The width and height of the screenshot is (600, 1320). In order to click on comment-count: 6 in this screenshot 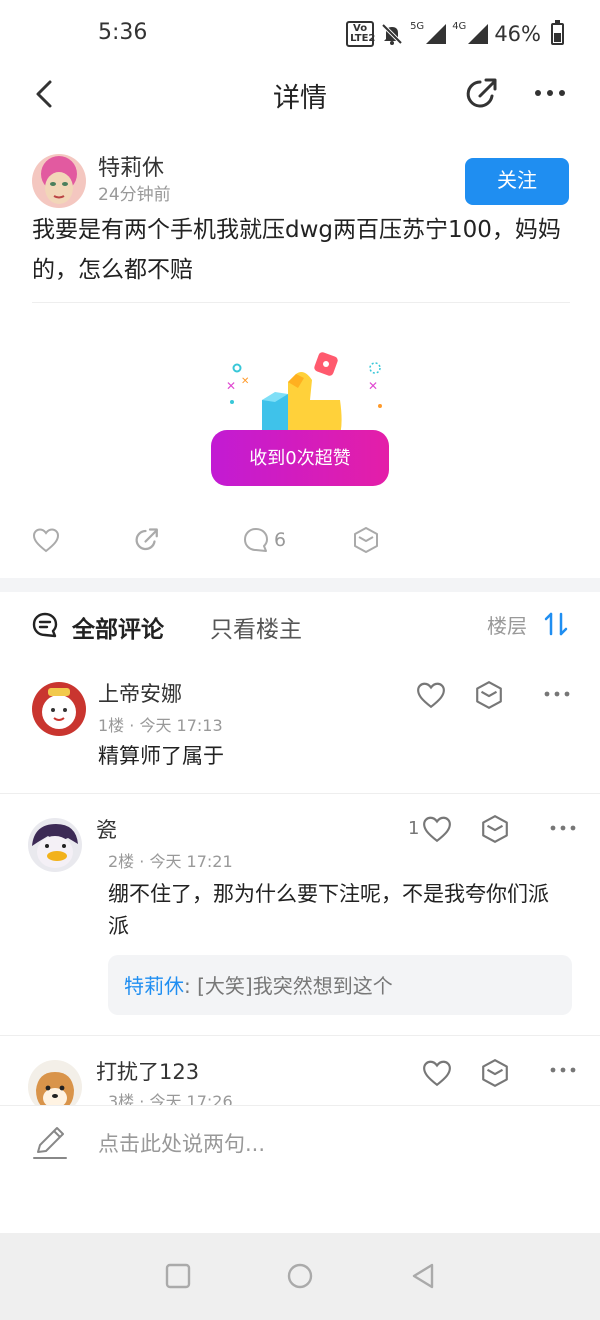, I will do `click(280, 540)`.